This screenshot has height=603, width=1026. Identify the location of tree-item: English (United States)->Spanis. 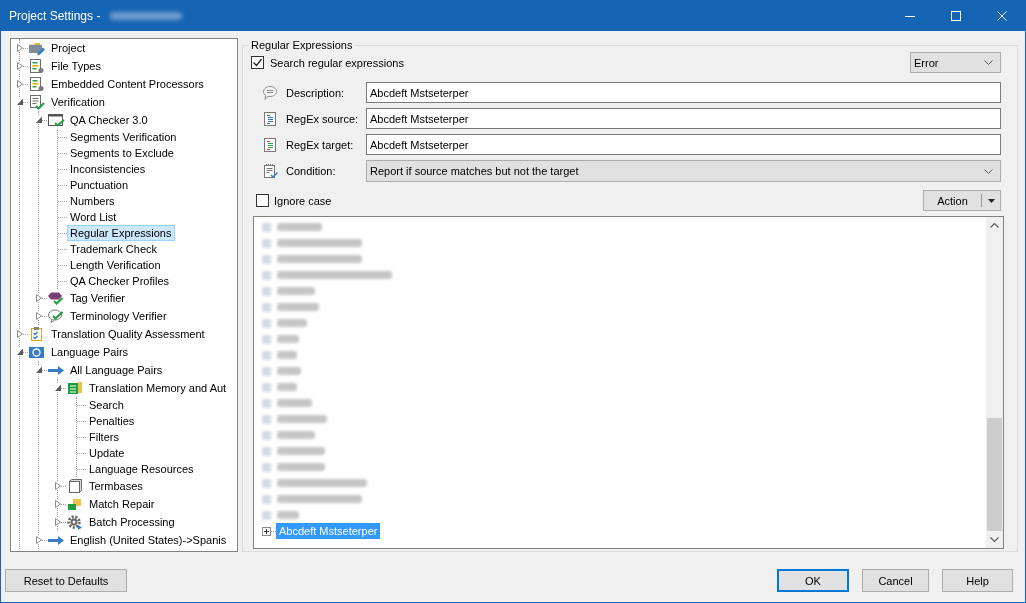
(148, 540).